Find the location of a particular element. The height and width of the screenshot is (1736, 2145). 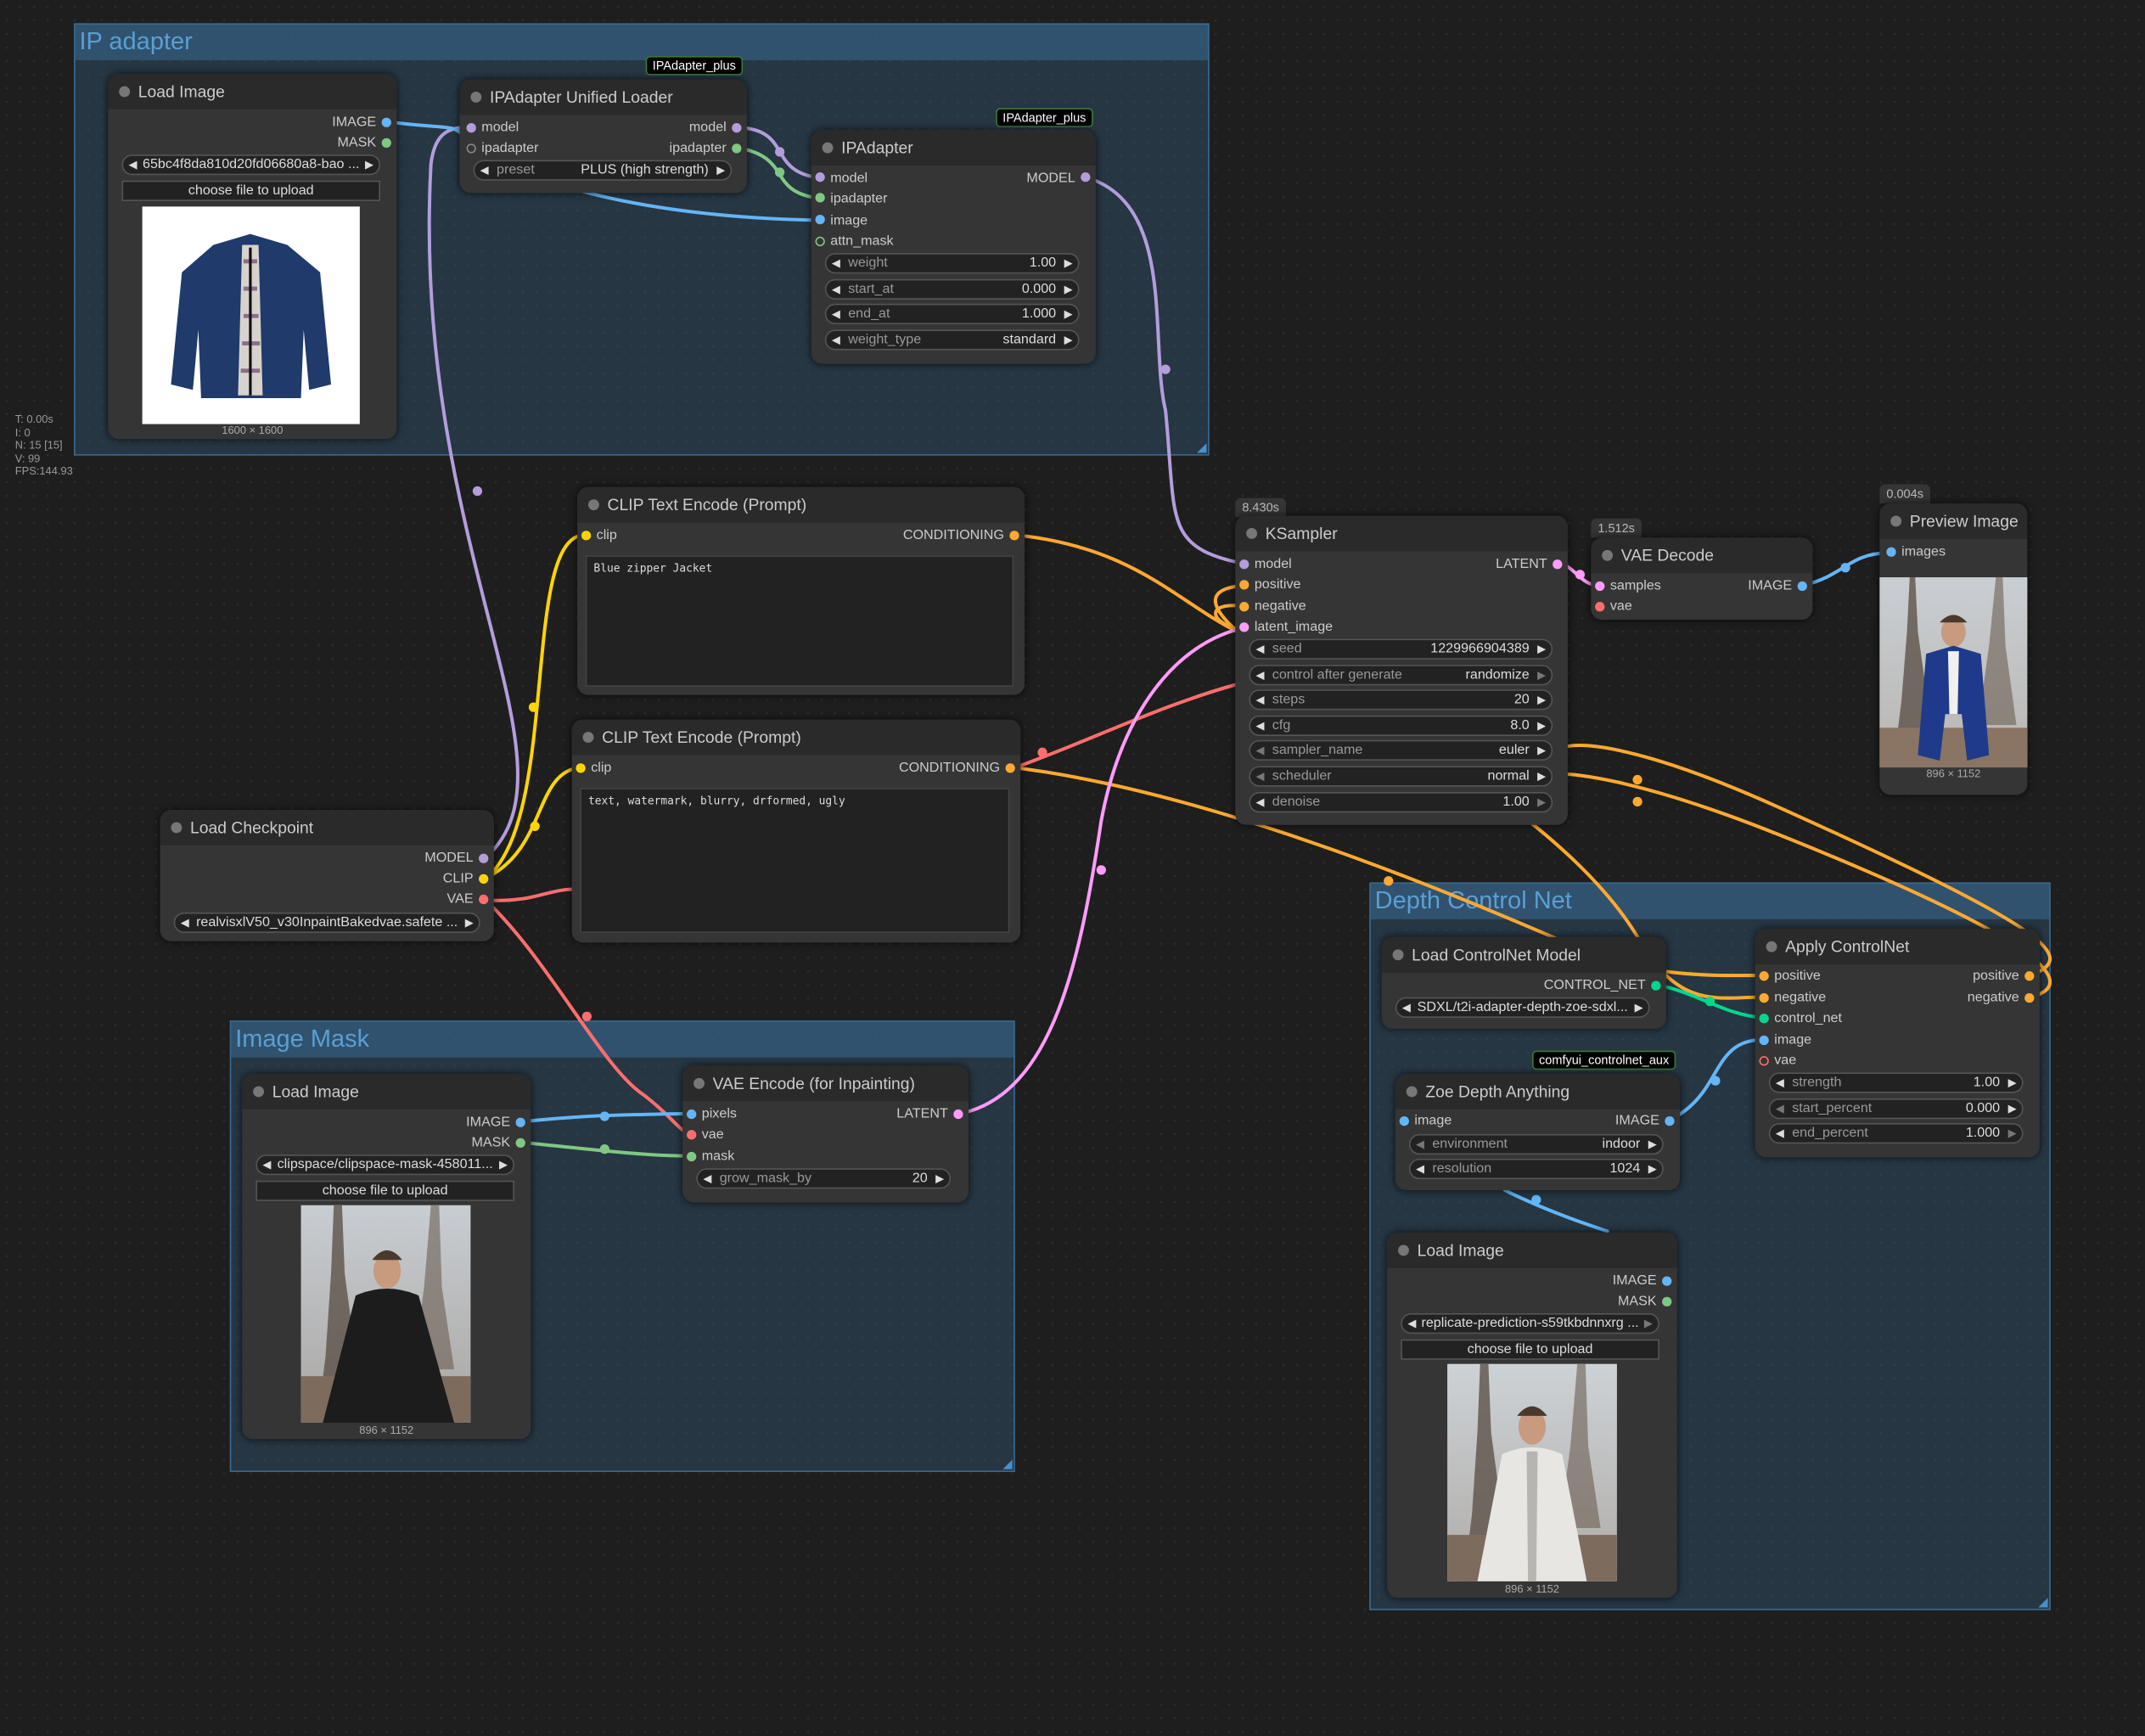

denoise-widget: ◀ denoise 1.00 ▶ is located at coordinates (1401, 802).